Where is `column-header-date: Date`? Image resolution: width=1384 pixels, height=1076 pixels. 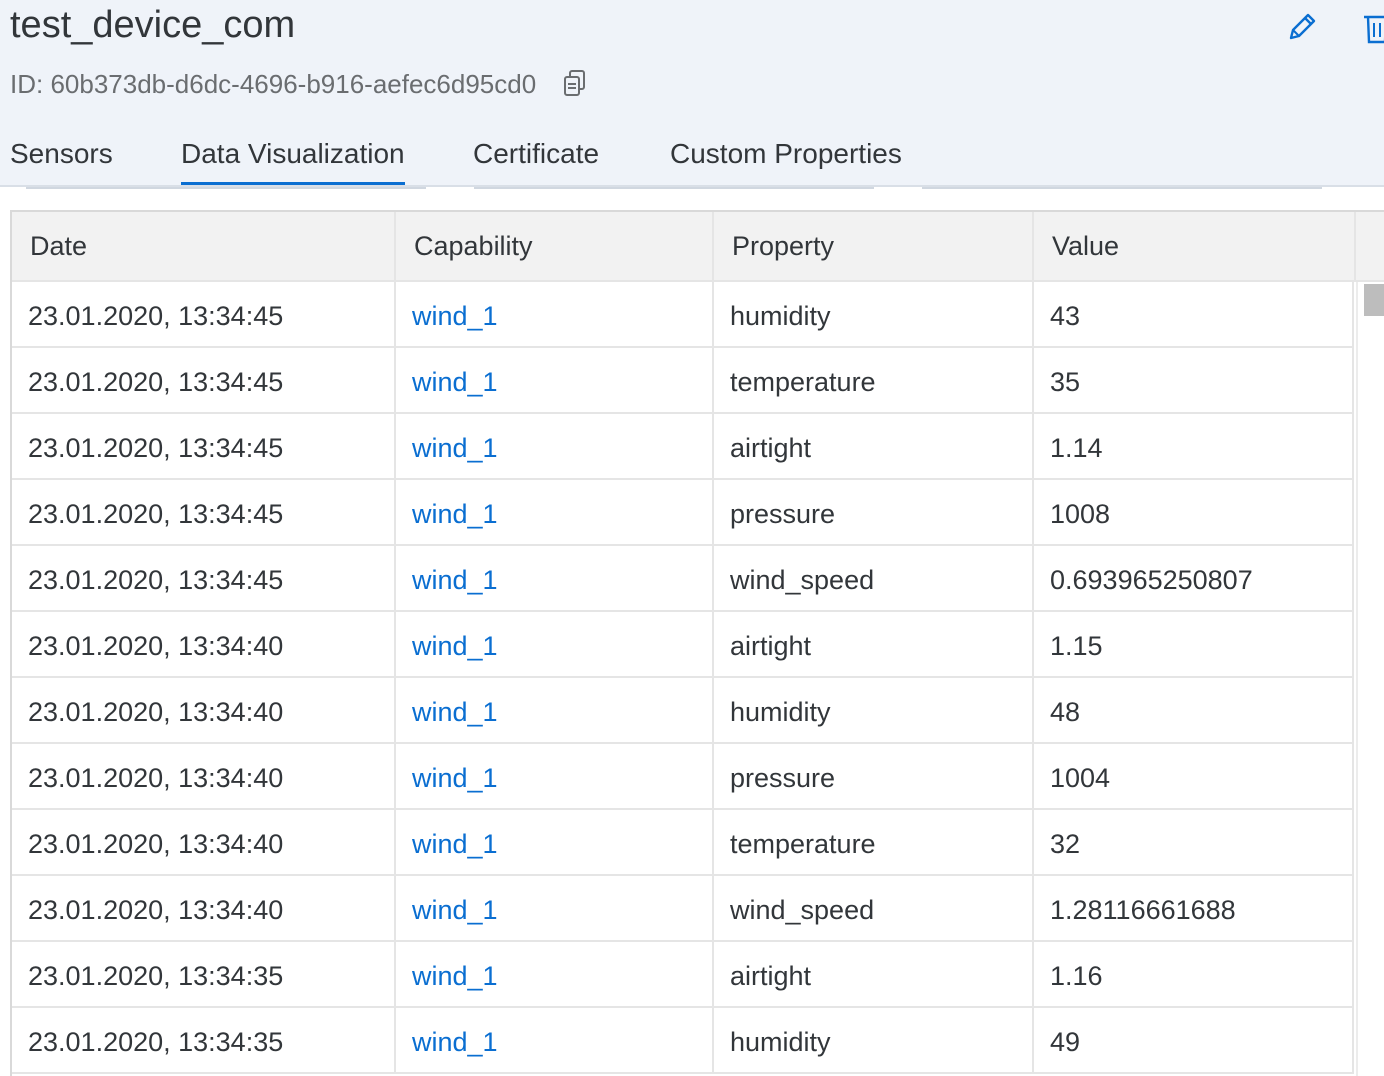
column-header-date: Date is located at coordinates (204, 246).